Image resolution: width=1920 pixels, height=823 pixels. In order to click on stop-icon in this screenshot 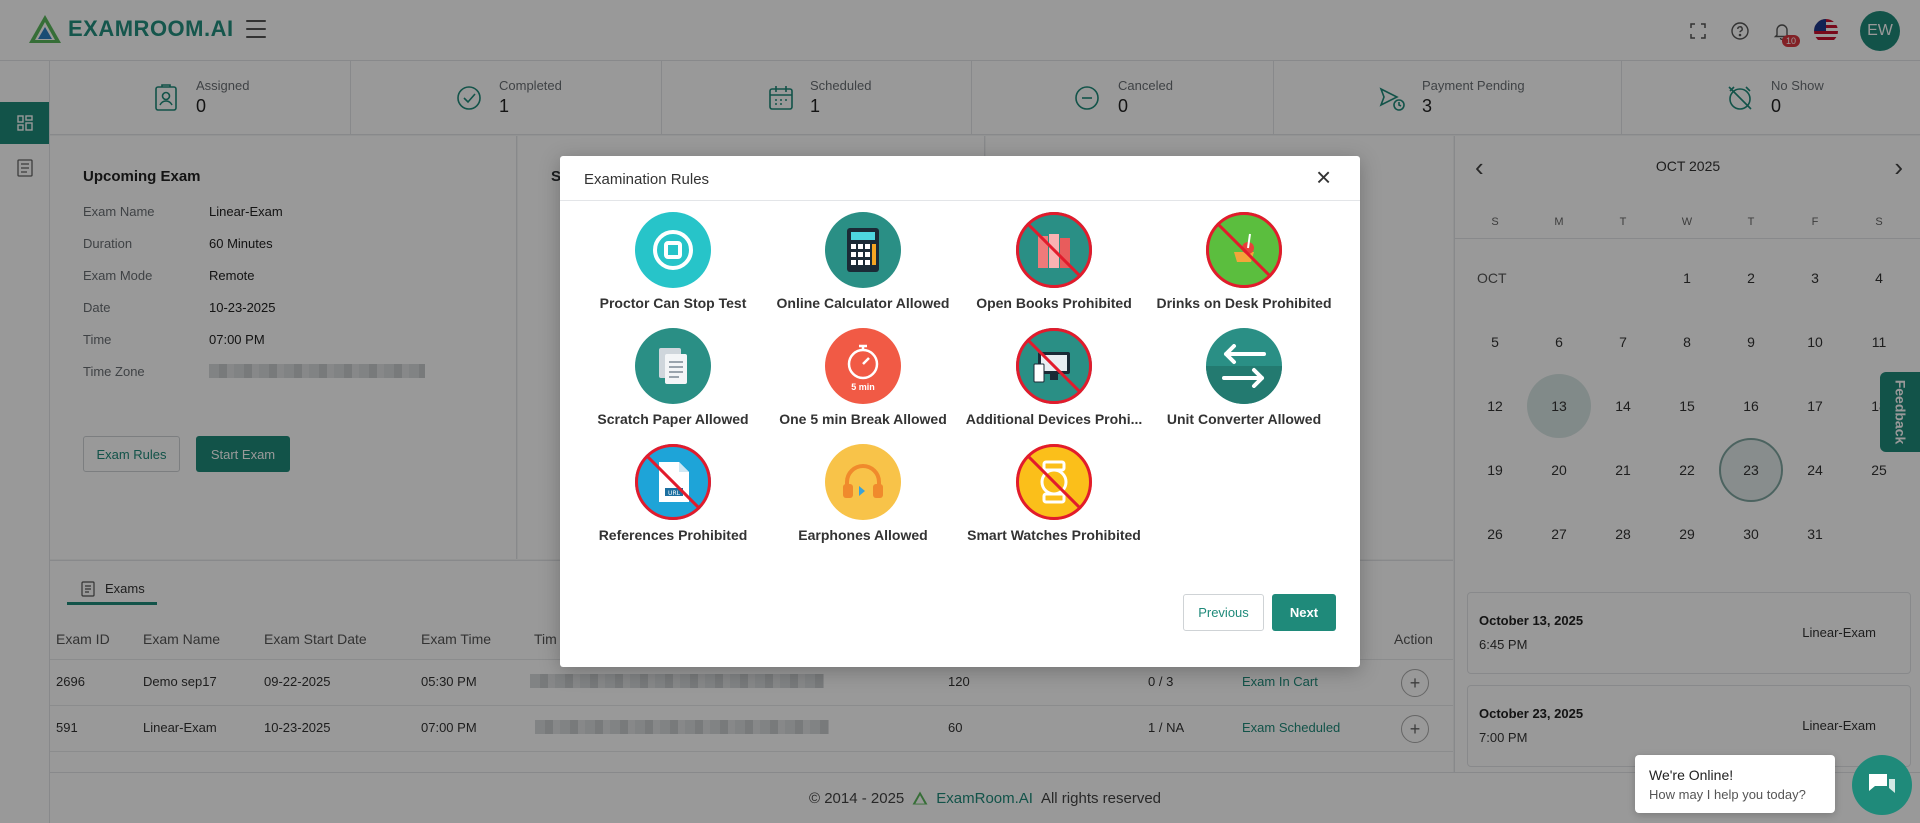, I will do `click(673, 250)`.